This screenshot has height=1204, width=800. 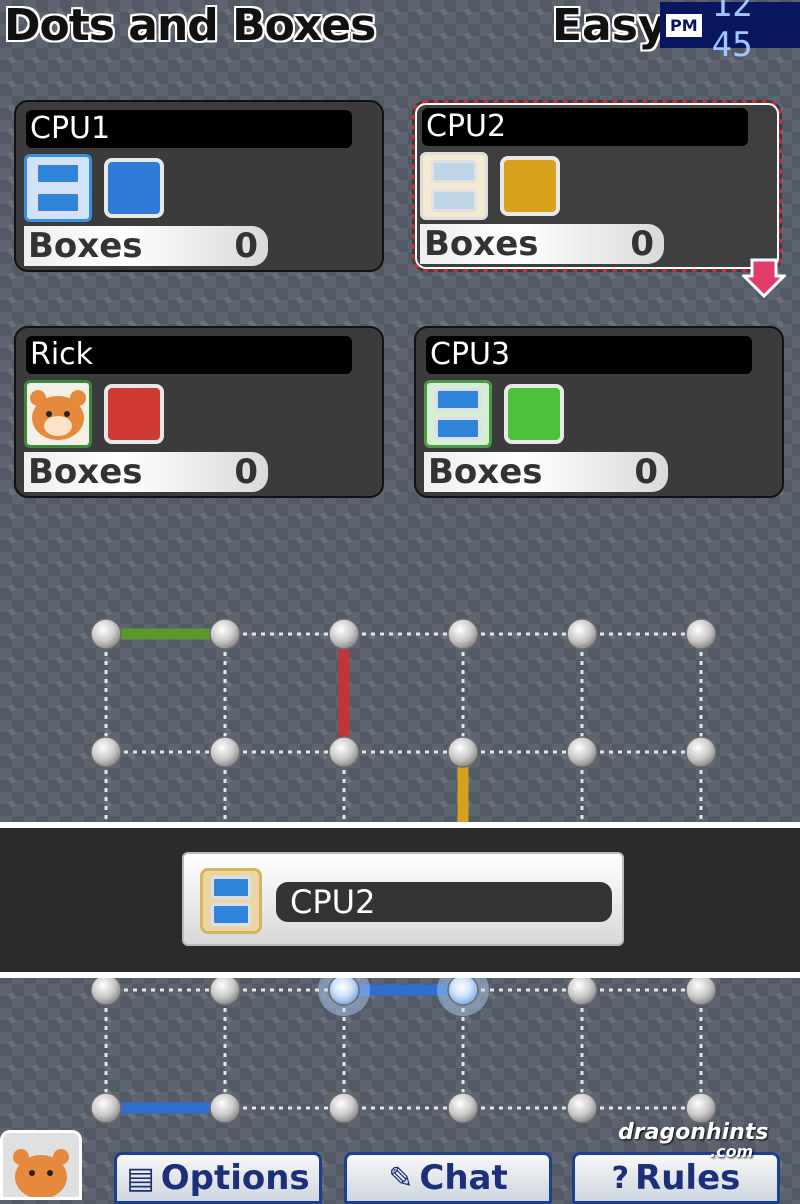 I want to click on turn-indicator: CPU2, so click(x=403, y=899).